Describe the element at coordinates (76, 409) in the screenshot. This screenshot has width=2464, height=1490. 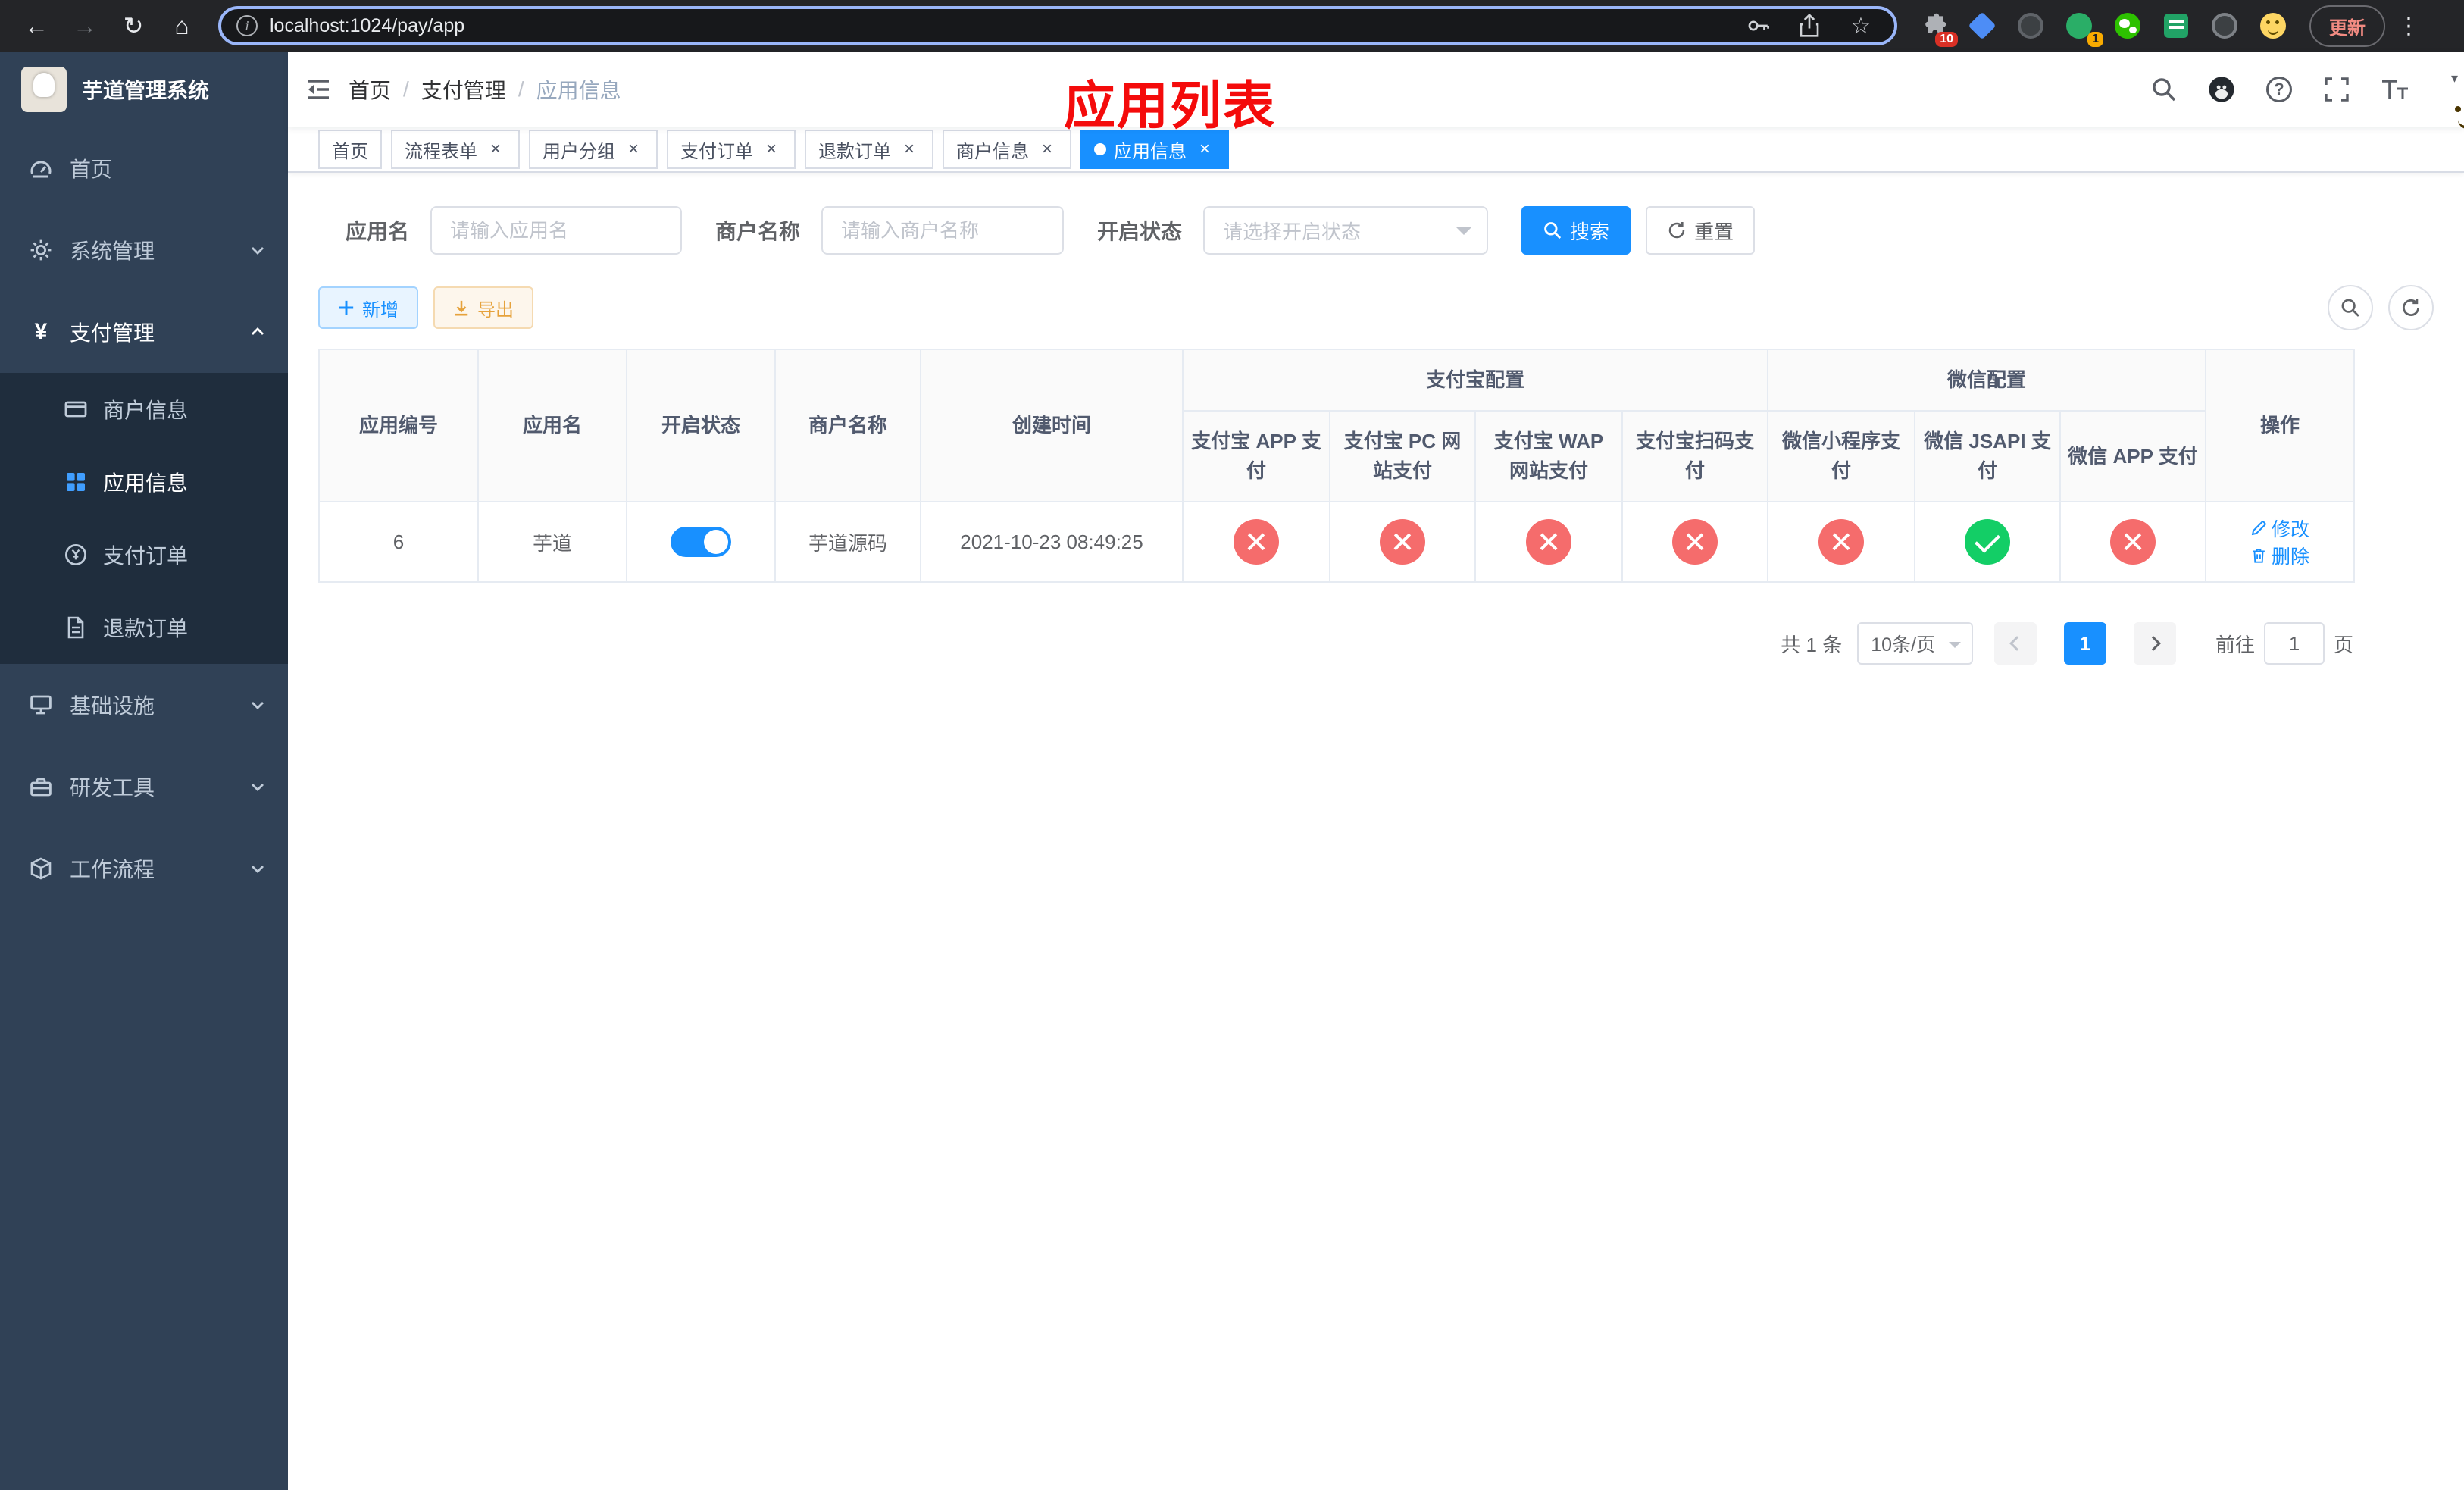
I see `credit-card-icon` at that location.